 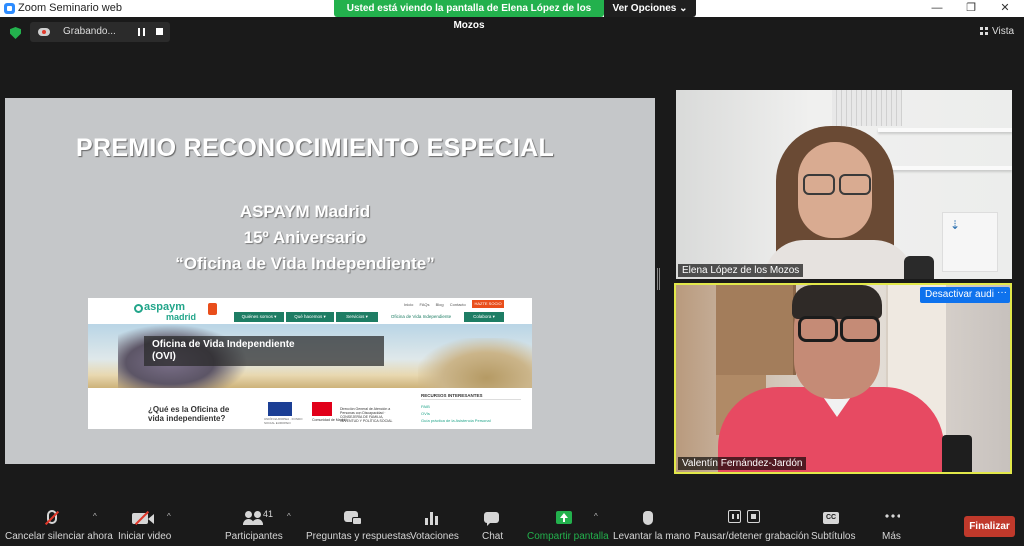 What do you see at coordinates (989, 526) in the screenshot?
I see `end-meeting-button: Finalizar` at bounding box center [989, 526].